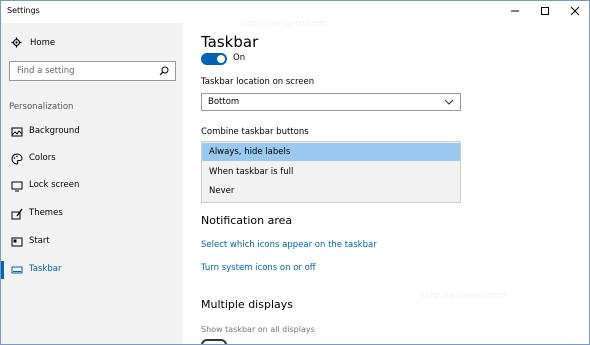  What do you see at coordinates (258, 268) in the screenshot?
I see `system-icons-link: Turn system icons on or off` at bounding box center [258, 268].